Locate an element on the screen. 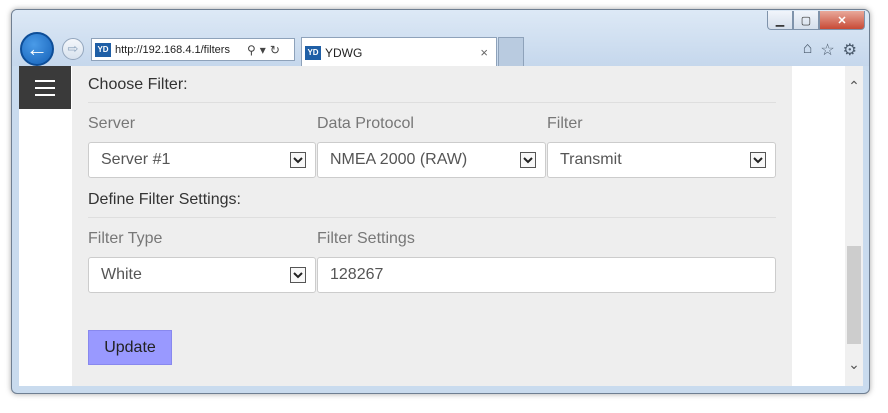 This screenshot has height=413, width=888. address-bar-icons: ⚲ ▾ ↻ is located at coordinates (263, 50).